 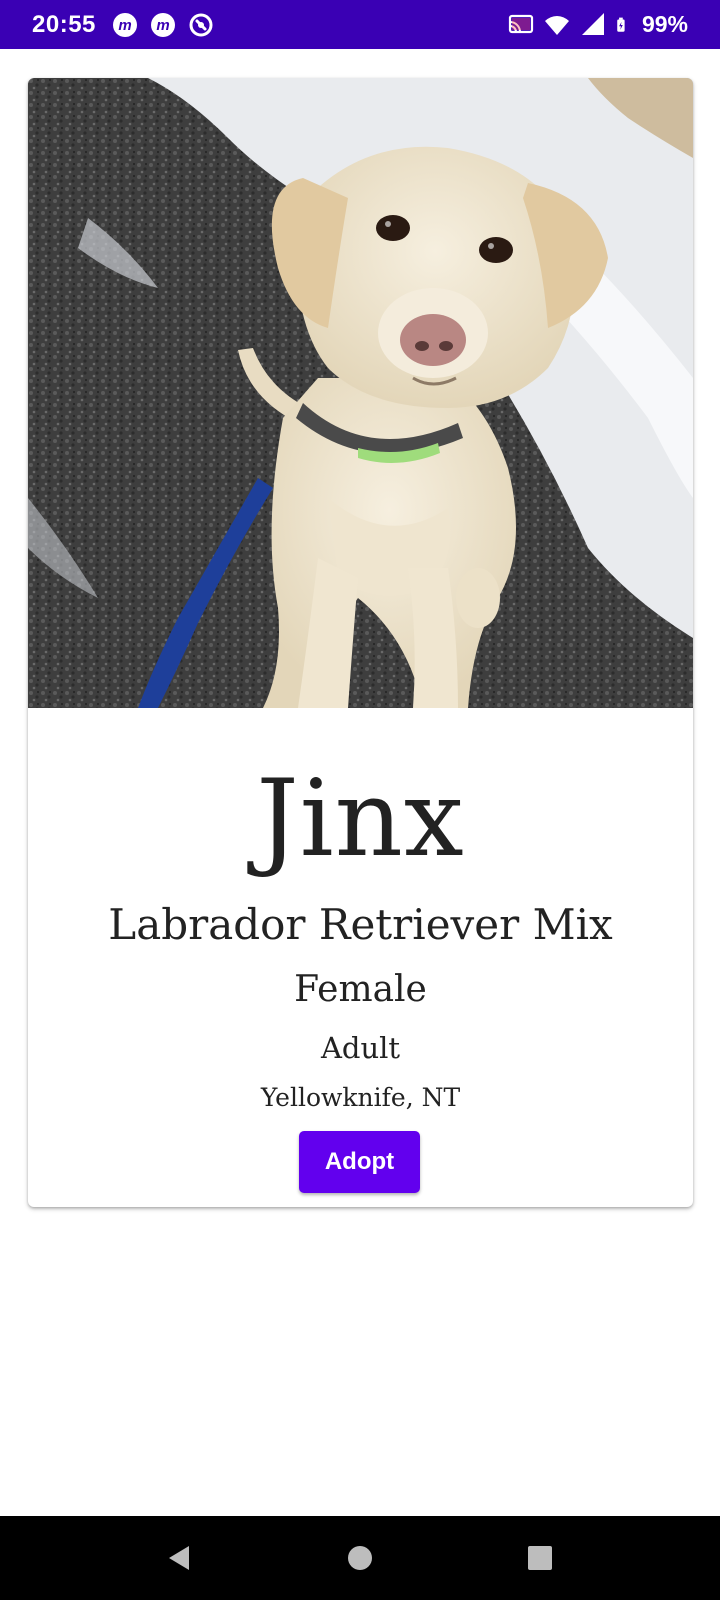 What do you see at coordinates (359, 1162) in the screenshot?
I see `adopt-button: Adopt` at bounding box center [359, 1162].